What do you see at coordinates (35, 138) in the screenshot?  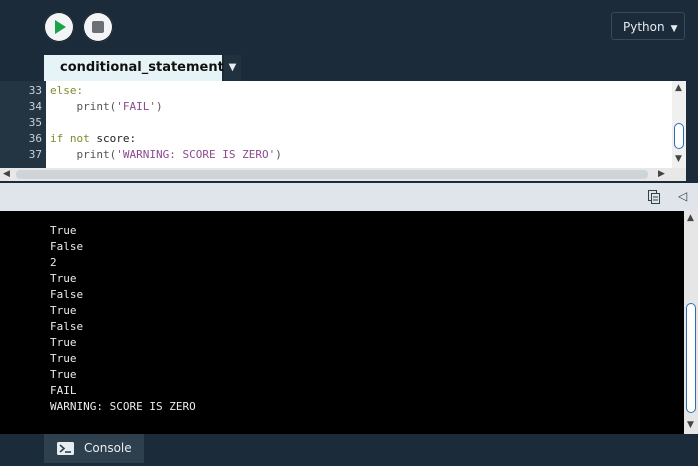 I see `line-number: 36` at bounding box center [35, 138].